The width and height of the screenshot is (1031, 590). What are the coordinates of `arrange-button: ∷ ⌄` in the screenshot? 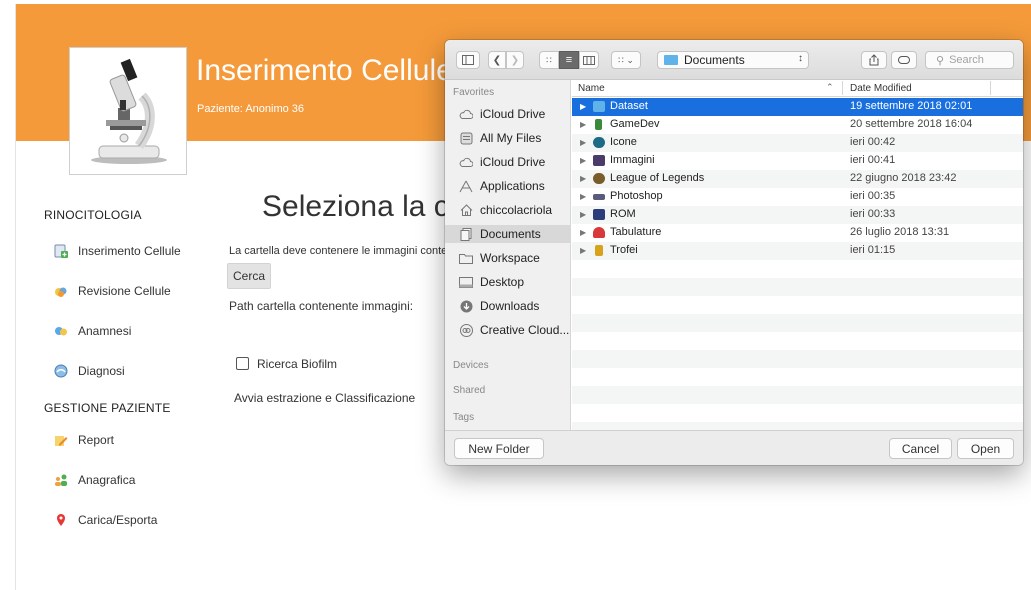 It's located at (626, 60).